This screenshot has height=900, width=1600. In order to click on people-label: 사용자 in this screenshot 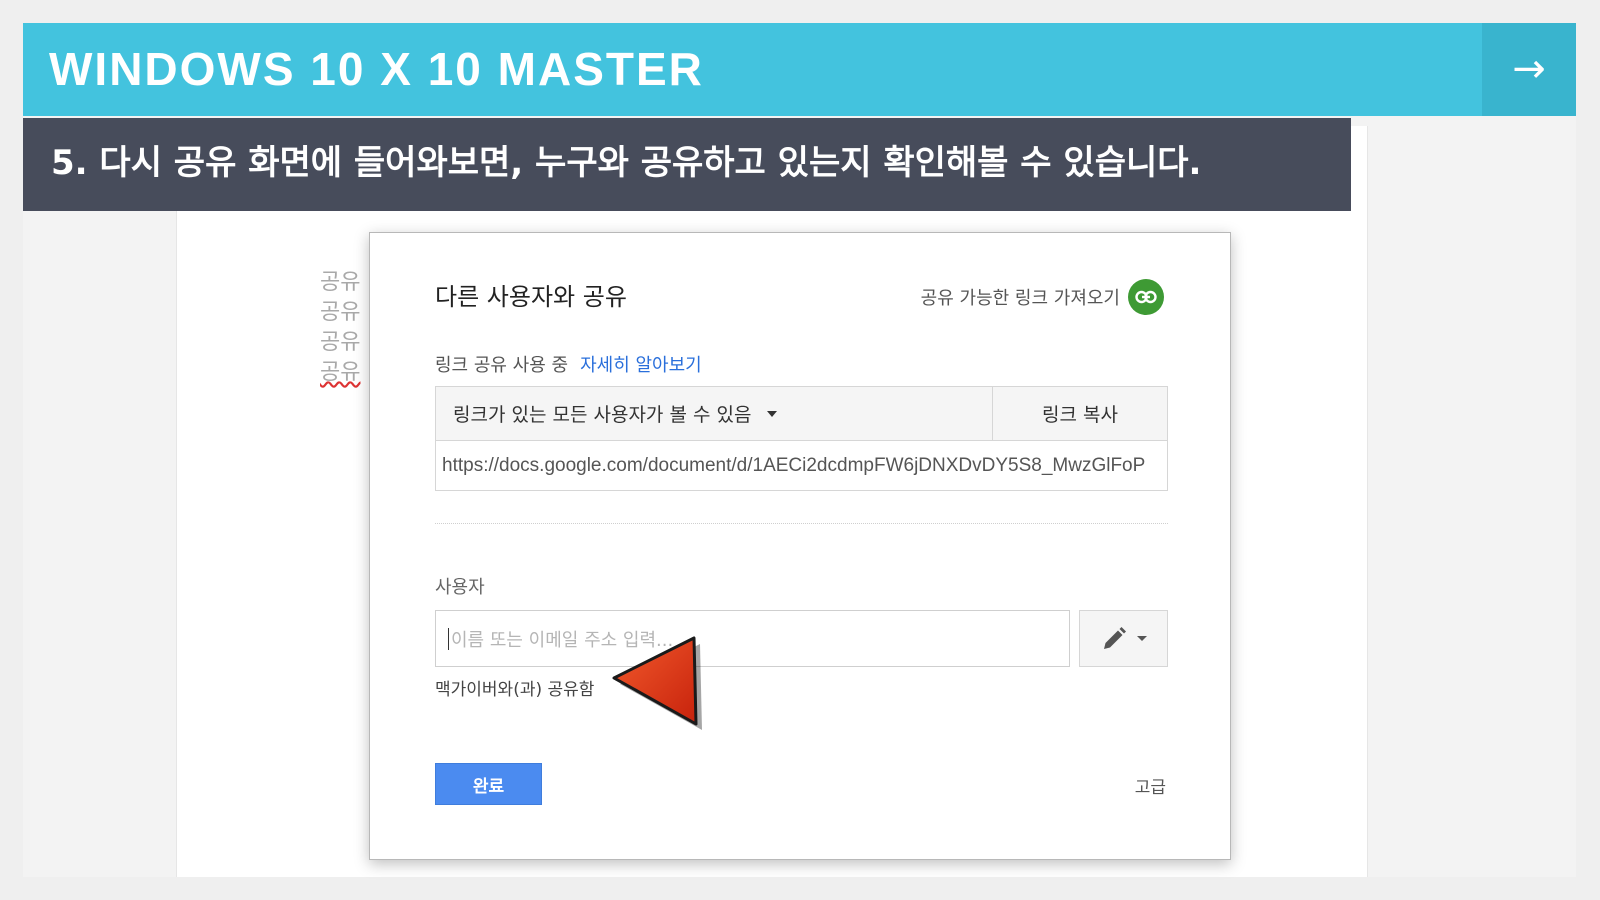, I will do `click(460, 587)`.